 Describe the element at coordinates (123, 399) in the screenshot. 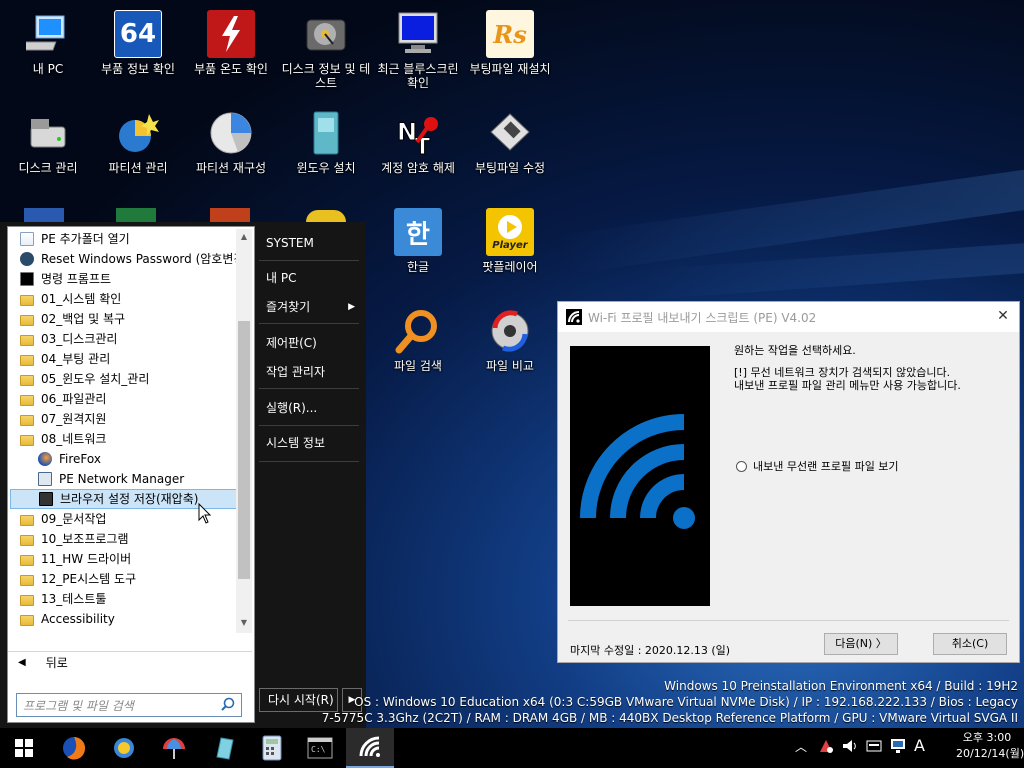

I see `program-folder: 06_파일관리` at that location.